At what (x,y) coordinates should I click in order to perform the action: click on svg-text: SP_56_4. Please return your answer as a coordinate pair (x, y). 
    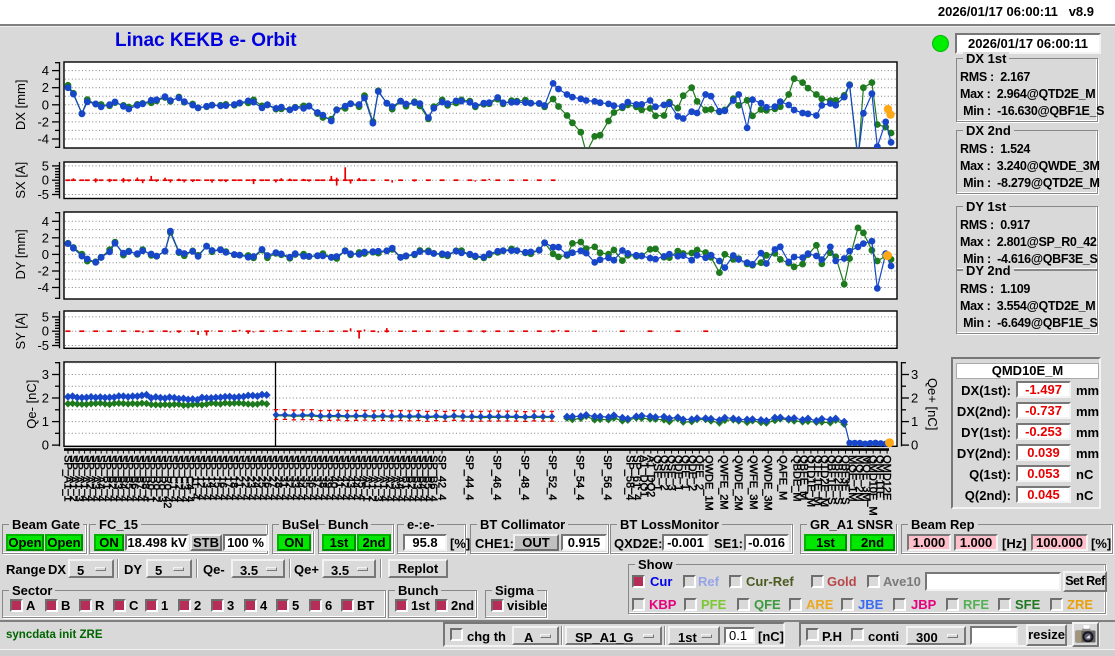
    Looking at the image, I should click on (607, 477).